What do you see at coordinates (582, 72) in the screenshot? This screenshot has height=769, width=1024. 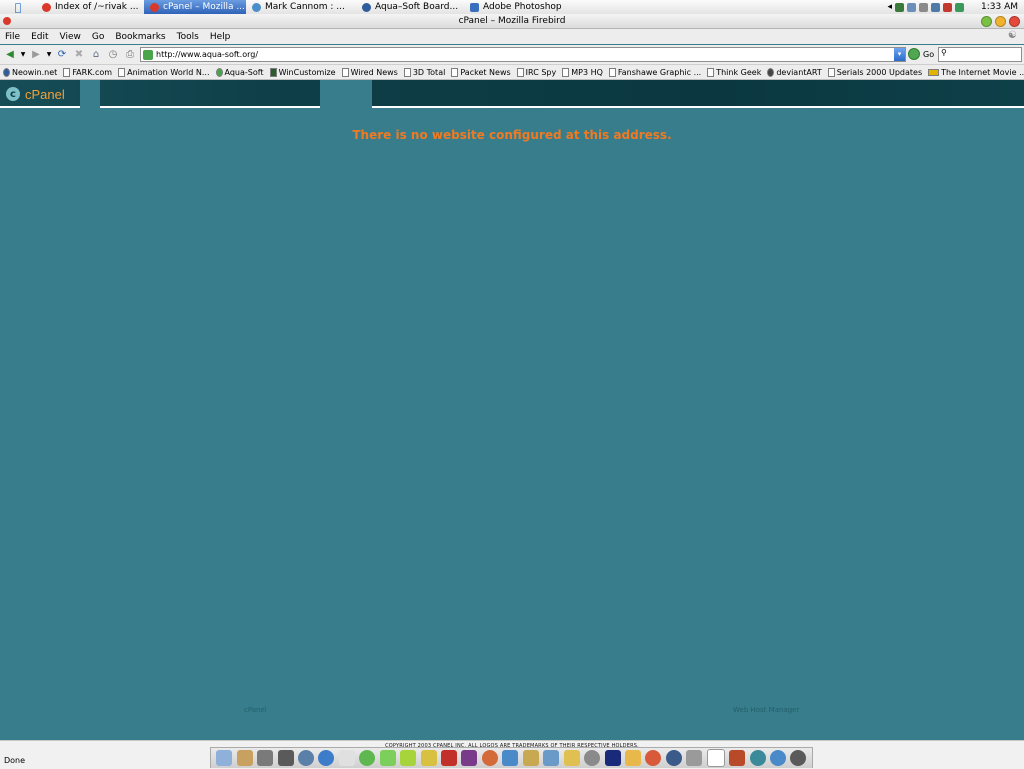 I see `bookmark-item: MP3 HQ` at bounding box center [582, 72].